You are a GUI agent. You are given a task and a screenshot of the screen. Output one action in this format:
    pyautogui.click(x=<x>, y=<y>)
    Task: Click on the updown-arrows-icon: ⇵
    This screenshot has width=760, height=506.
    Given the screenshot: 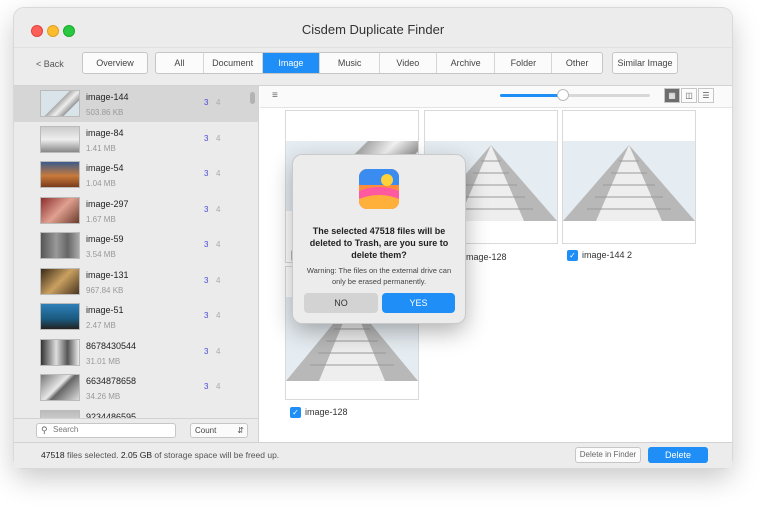 What is the action you would take?
    pyautogui.click(x=240, y=430)
    